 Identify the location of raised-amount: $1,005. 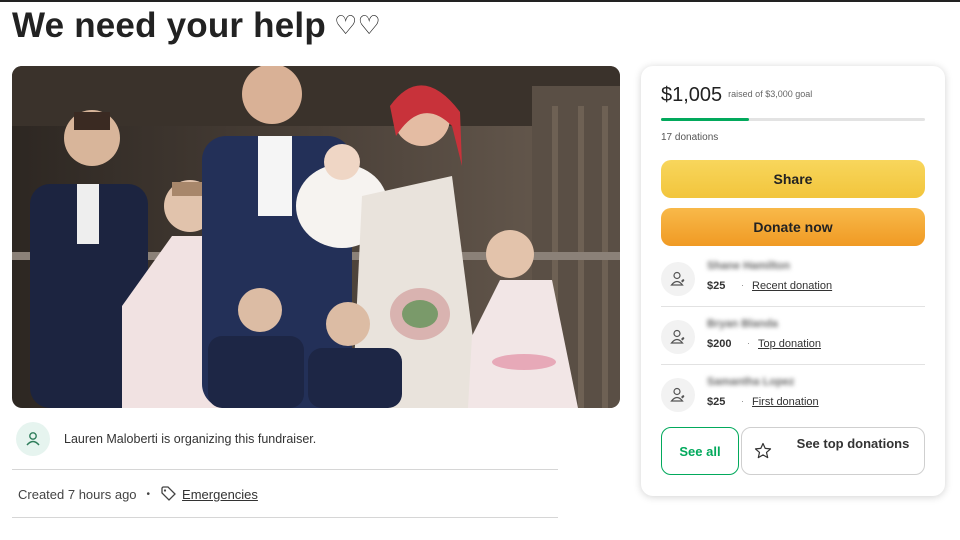
(692, 95).